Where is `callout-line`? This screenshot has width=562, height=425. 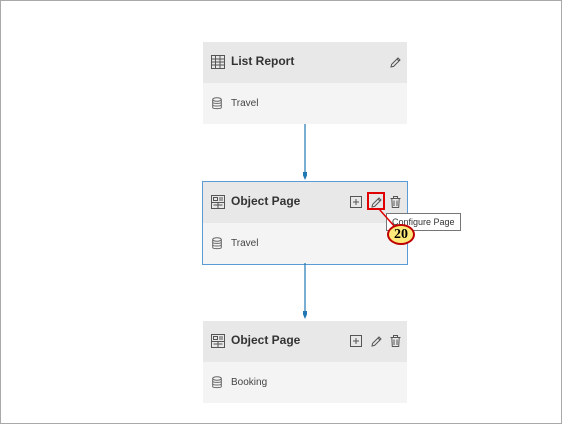
callout-line is located at coordinates (387, 218).